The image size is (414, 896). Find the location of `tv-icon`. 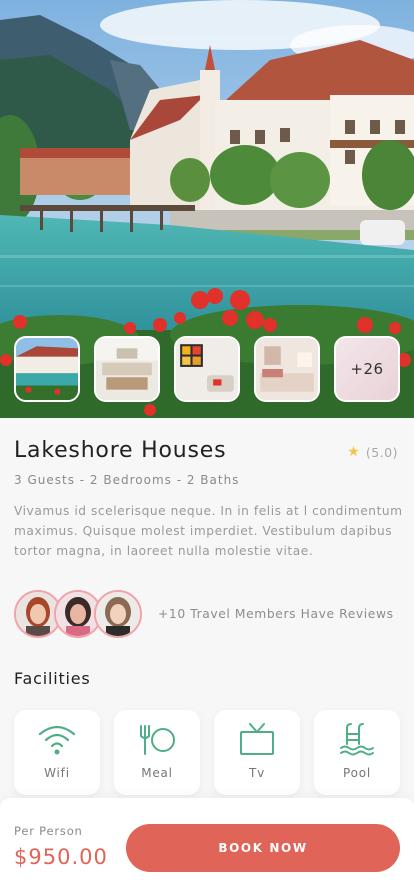

tv-icon is located at coordinates (257, 739).